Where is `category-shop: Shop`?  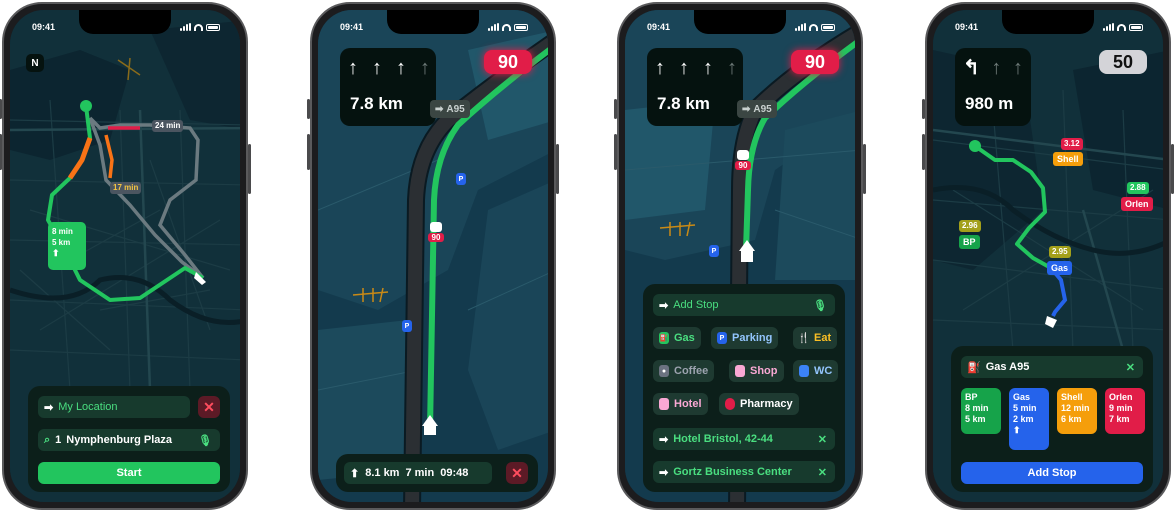 category-shop: Shop is located at coordinates (756, 371).